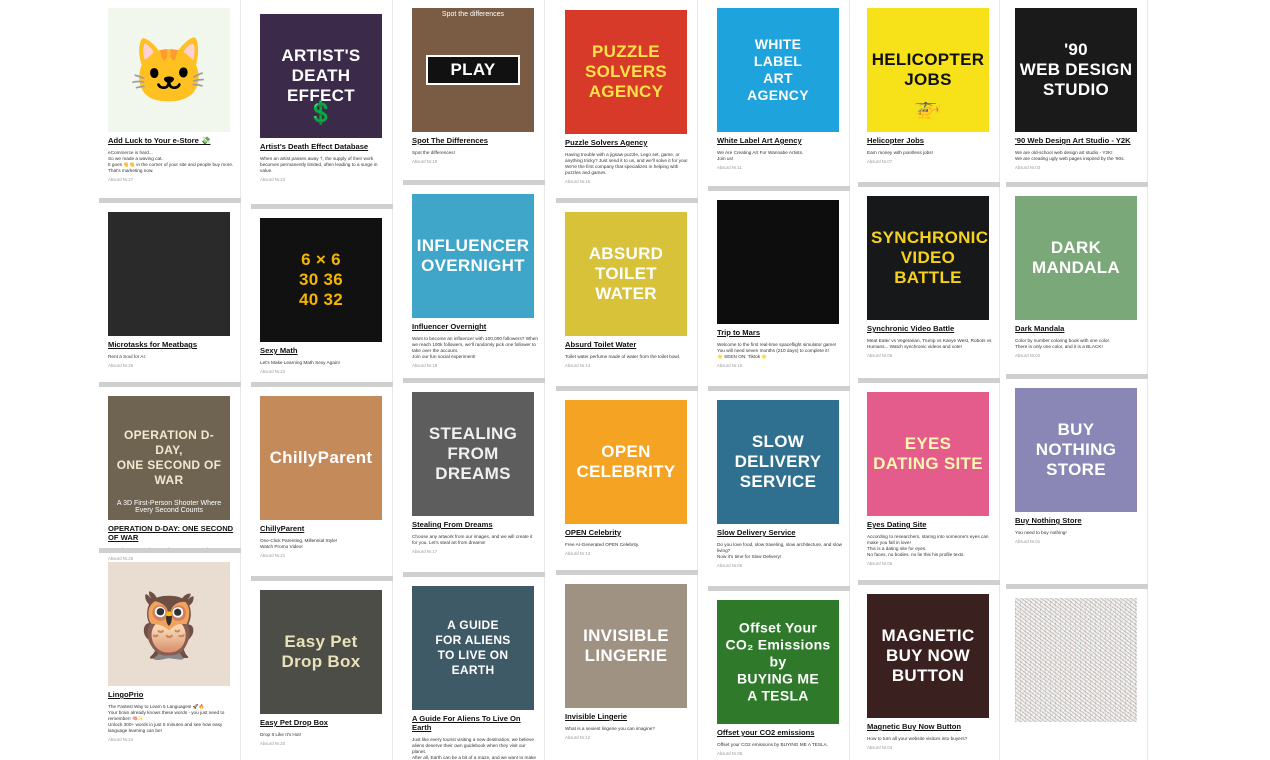  What do you see at coordinates (780, 140) in the screenshot?
I see `project-title-link: White Label Art Agency` at bounding box center [780, 140].